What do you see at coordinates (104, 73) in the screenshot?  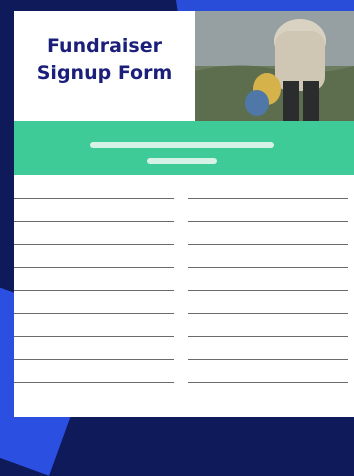 I see `title-line-2: Signup Form` at bounding box center [104, 73].